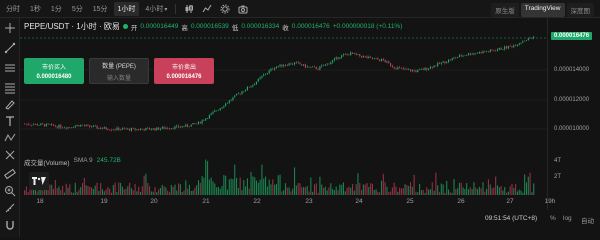  What do you see at coordinates (156, 9) in the screenshot?
I see `timeframe-4h: 4小时▾` at bounding box center [156, 9].